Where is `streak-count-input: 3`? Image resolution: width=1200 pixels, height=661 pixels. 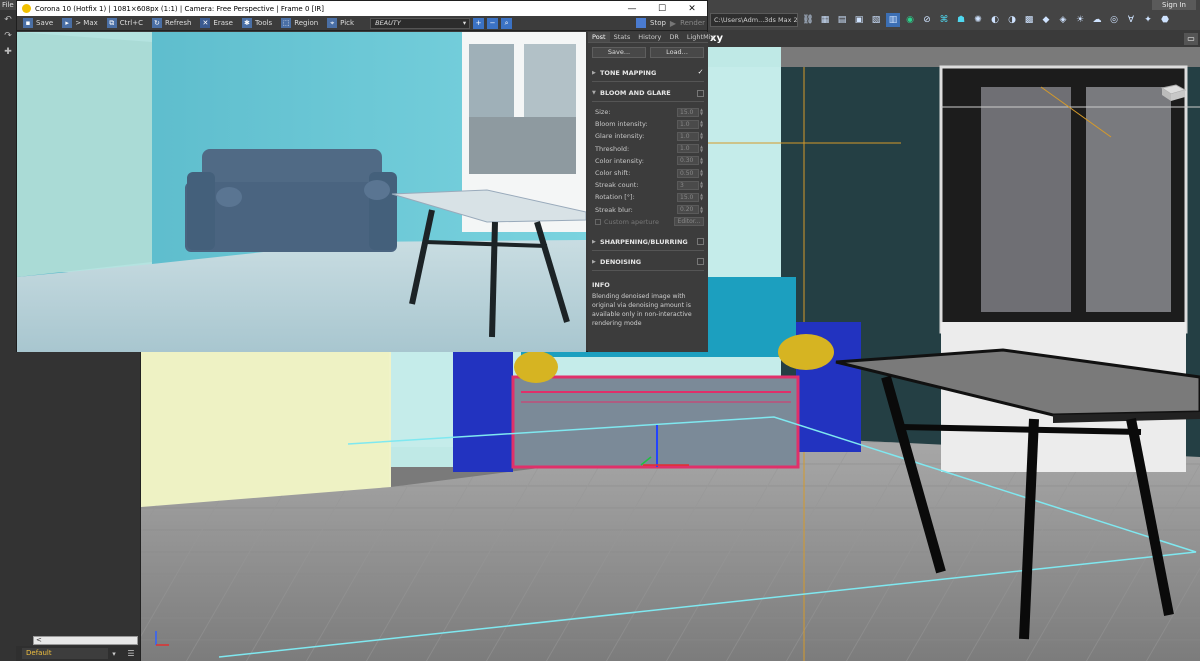 streak-count-input: 3 is located at coordinates (688, 185).